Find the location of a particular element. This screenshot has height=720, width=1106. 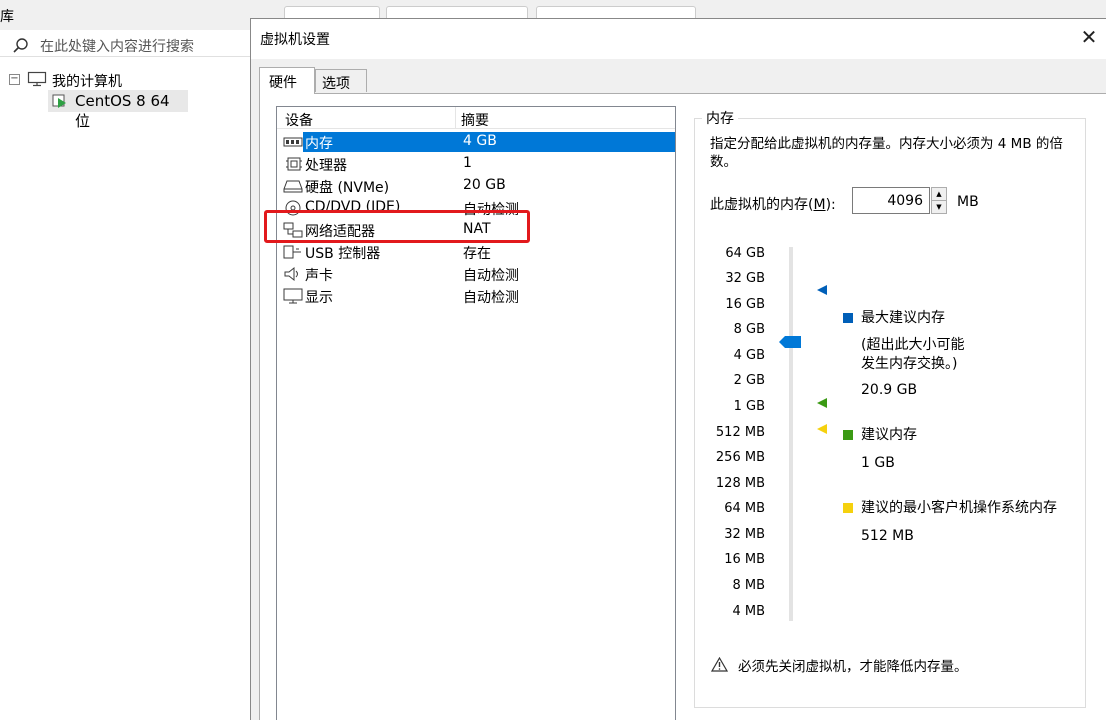

memory-field-label-mnemonic: M is located at coordinates (819, 205).